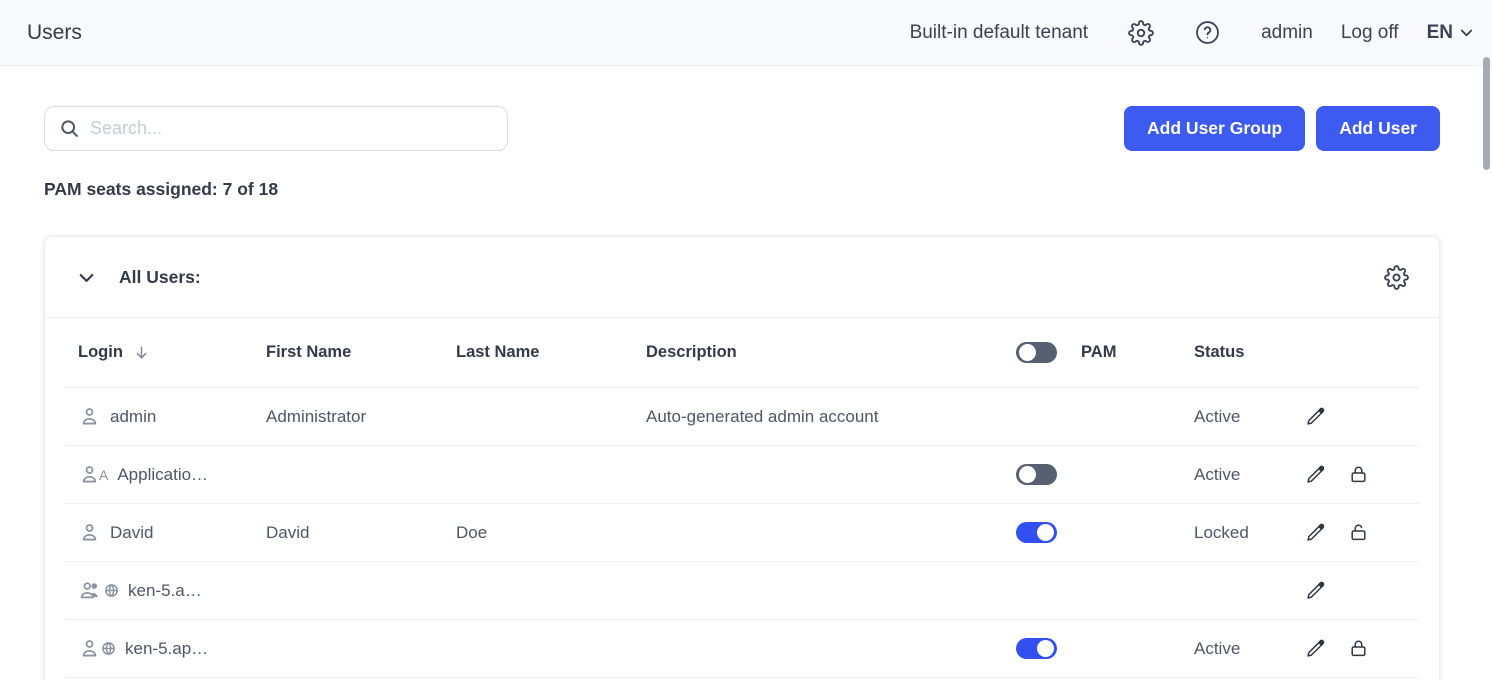  I want to click on column-first-name: First Name, so click(361, 352).